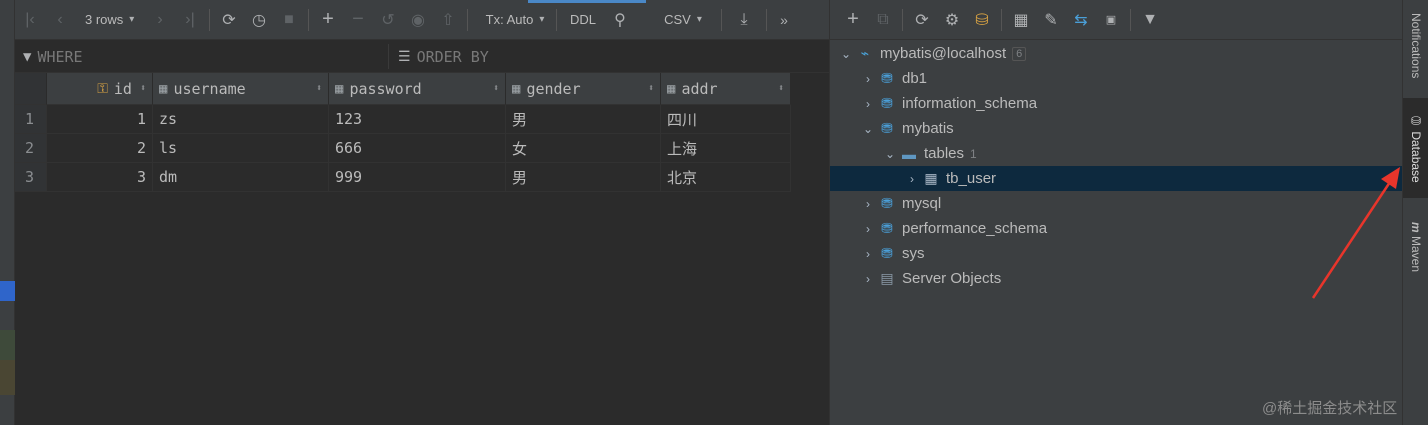 This screenshot has height=425, width=1428. Describe the element at coordinates (110, 20) in the screenshot. I see `rows-count-dropdown: 3 rows ▾` at that location.